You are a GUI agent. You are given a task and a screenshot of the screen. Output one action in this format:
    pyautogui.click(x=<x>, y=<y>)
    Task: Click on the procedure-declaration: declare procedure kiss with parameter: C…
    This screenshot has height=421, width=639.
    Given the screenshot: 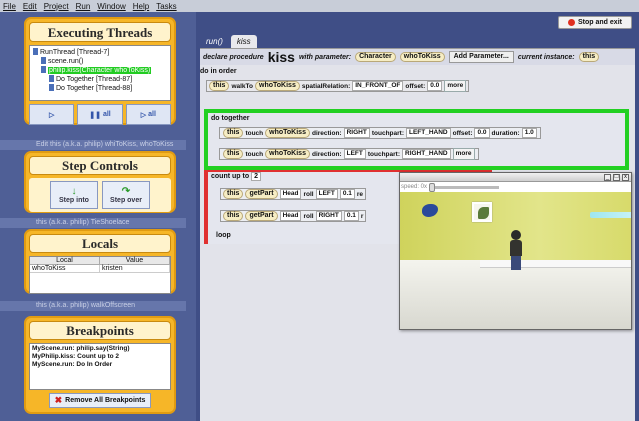 What is the action you would take?
    pyautogui.click(x=417, y=57)
    